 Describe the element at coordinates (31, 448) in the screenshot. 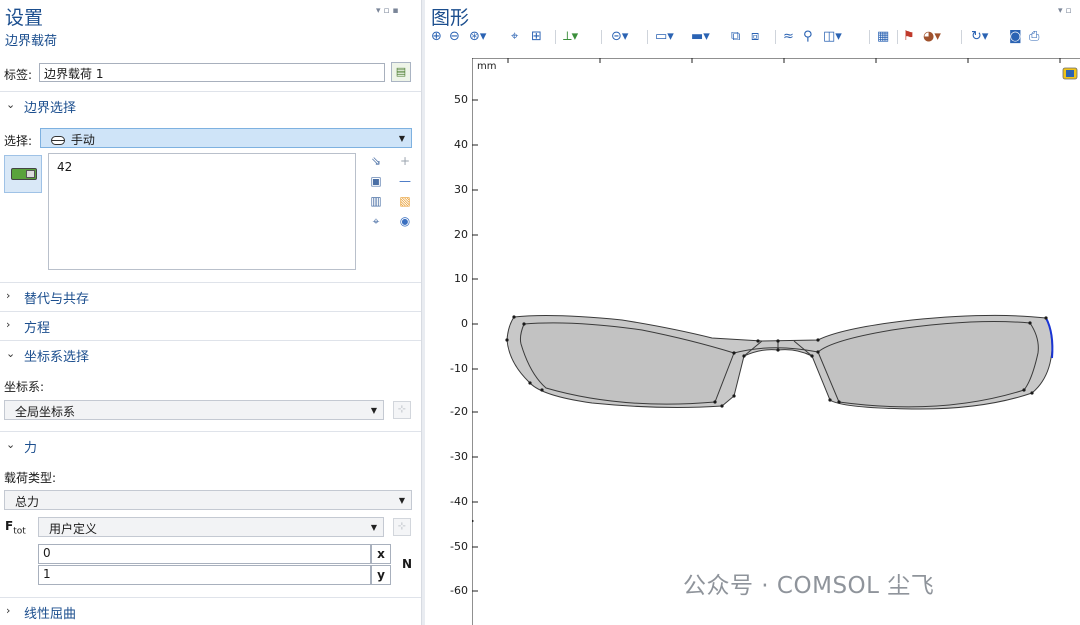

I see `section-label: 力` at that location.